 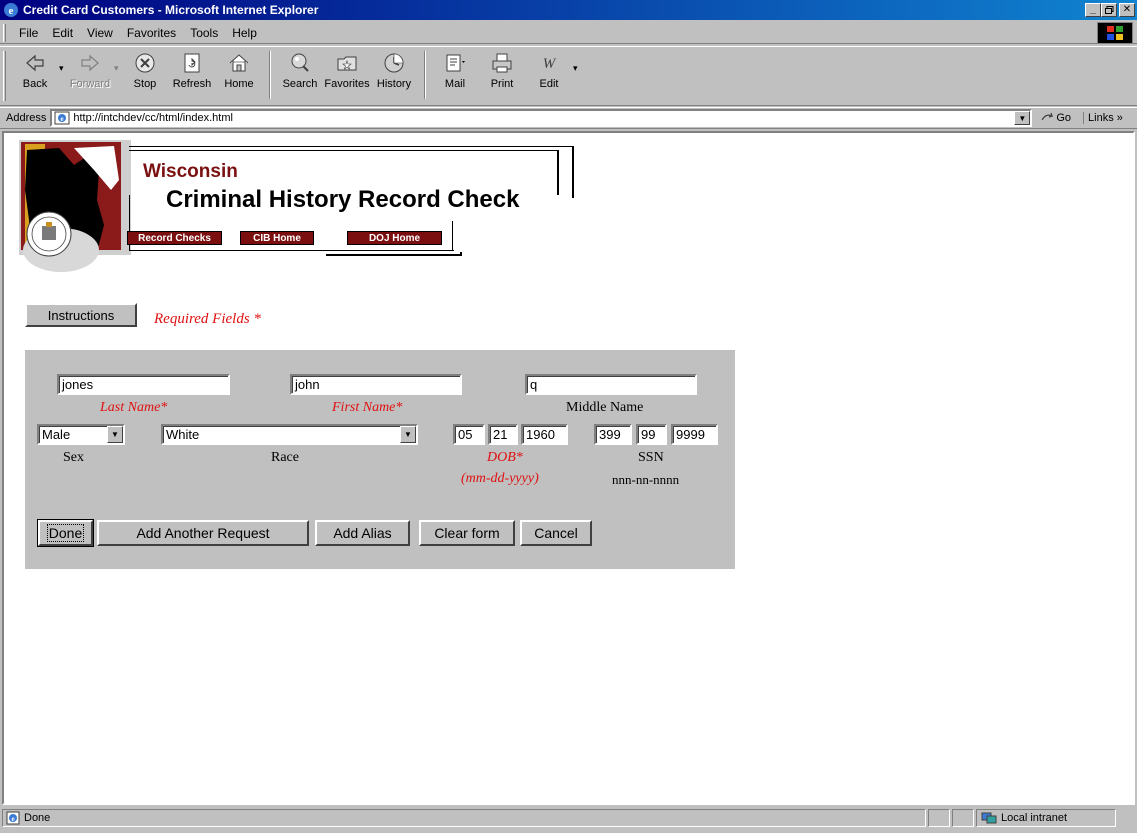 What do you see at coordinates (145, 63) in the screenshot?
I see `stop-icon` at bounding box center [145, 63].